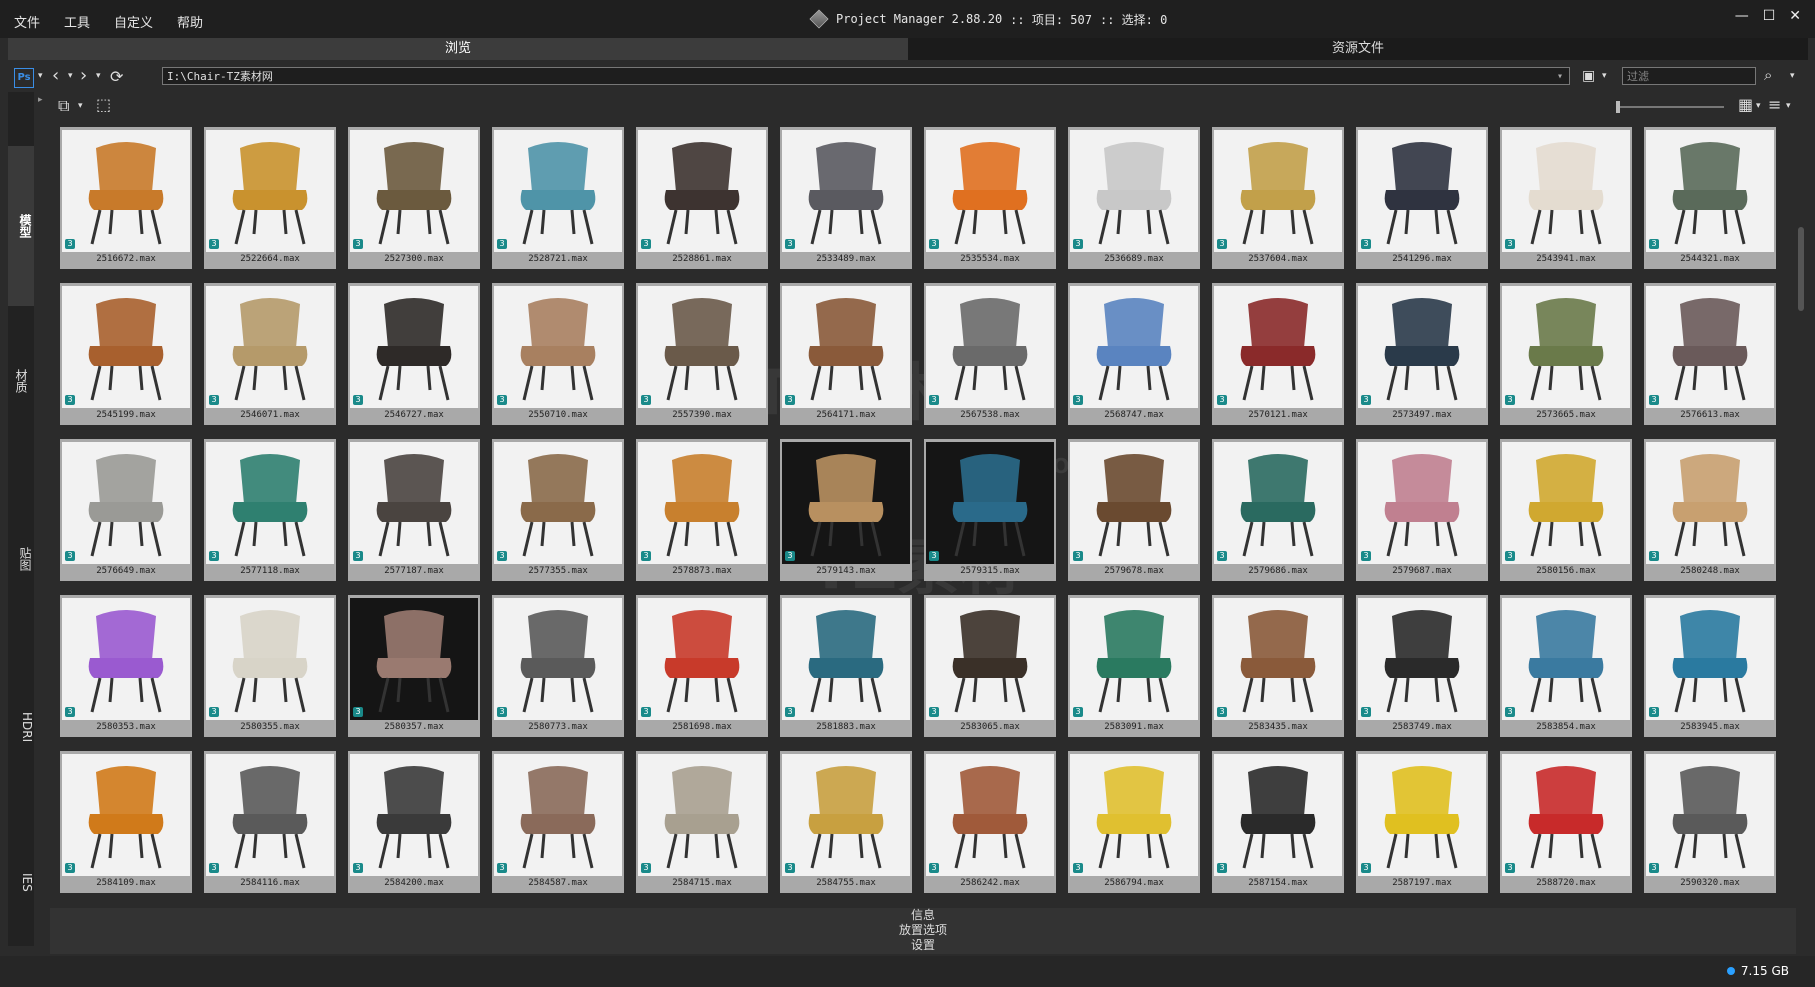  What do you see at coordinates (133, 21) in the screenshot?
I see `menu-customize: 自定义` at bounding box center [133, 21].